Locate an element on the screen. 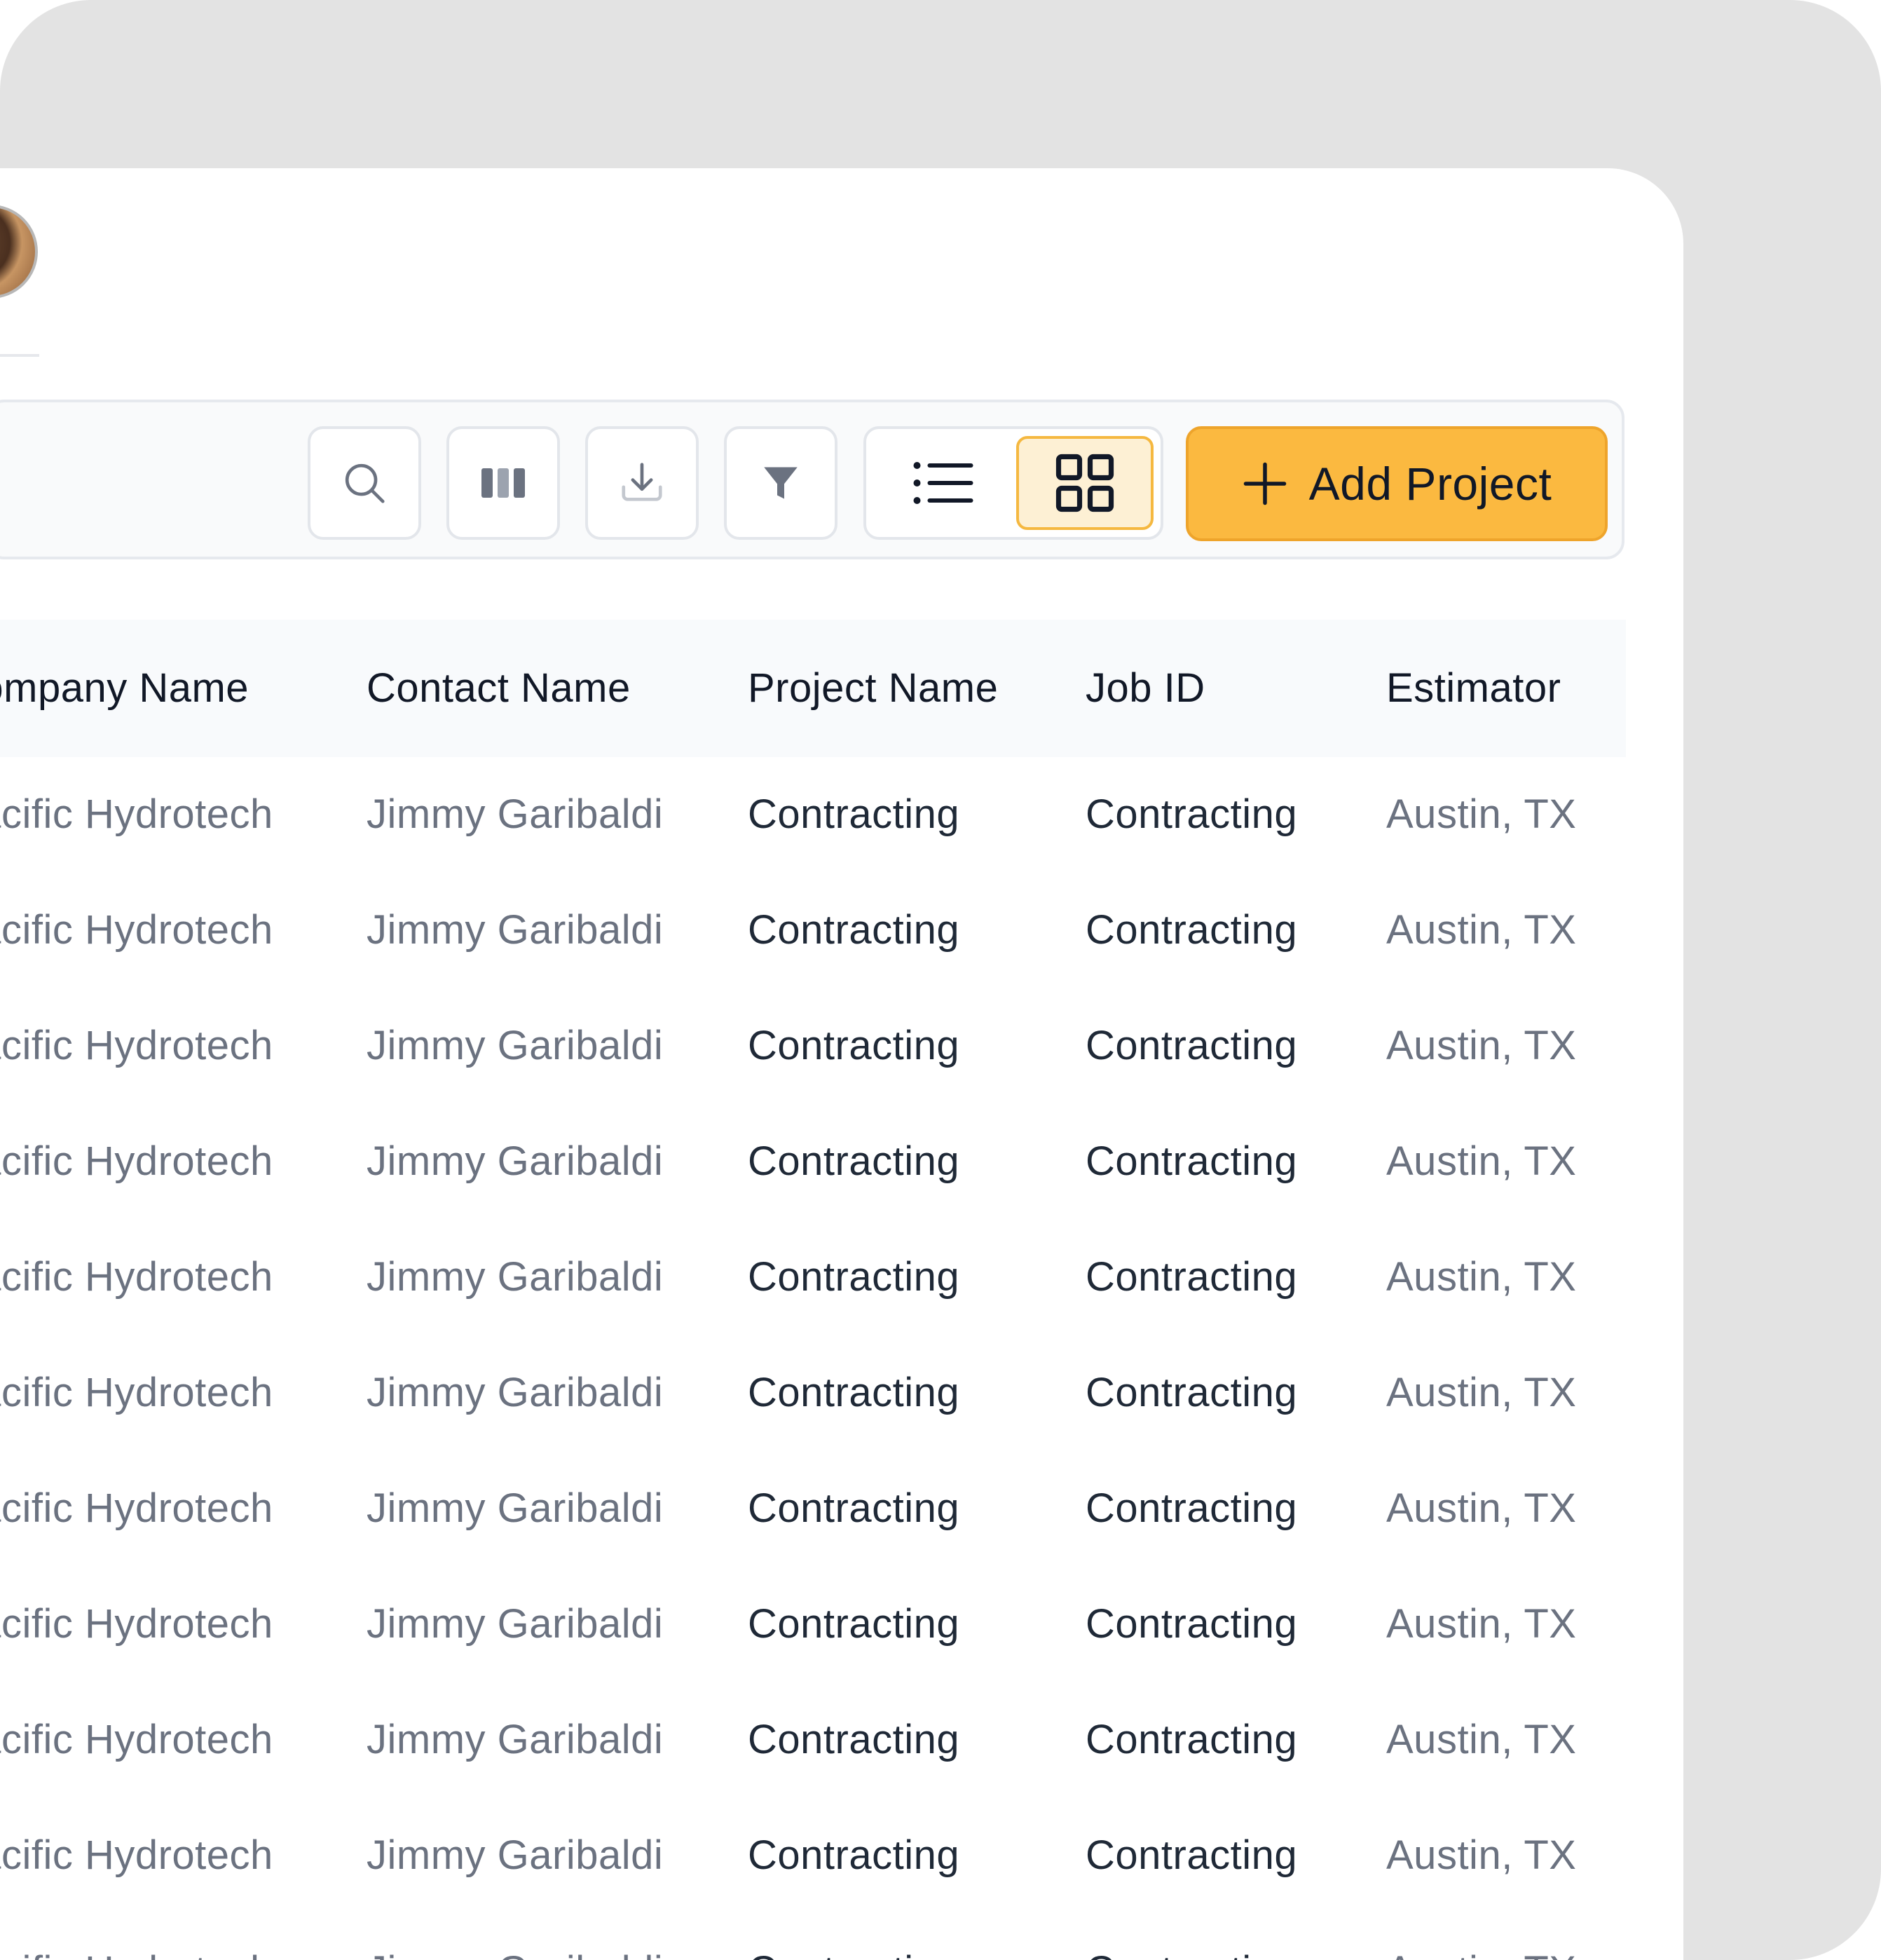  download-button is located at coordinates (642, 483).